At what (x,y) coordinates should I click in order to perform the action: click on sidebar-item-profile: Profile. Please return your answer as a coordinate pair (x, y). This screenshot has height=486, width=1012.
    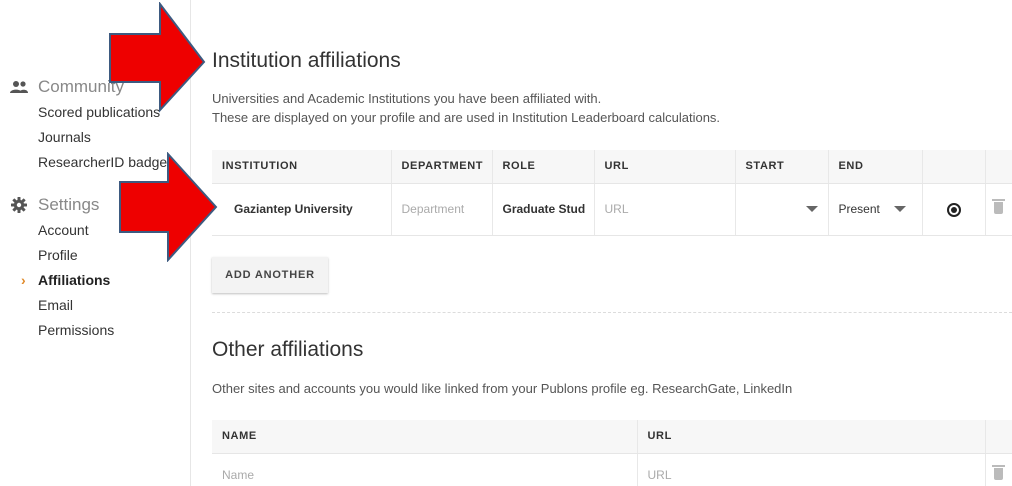
    Looking at the image, I should click on (76, 255).